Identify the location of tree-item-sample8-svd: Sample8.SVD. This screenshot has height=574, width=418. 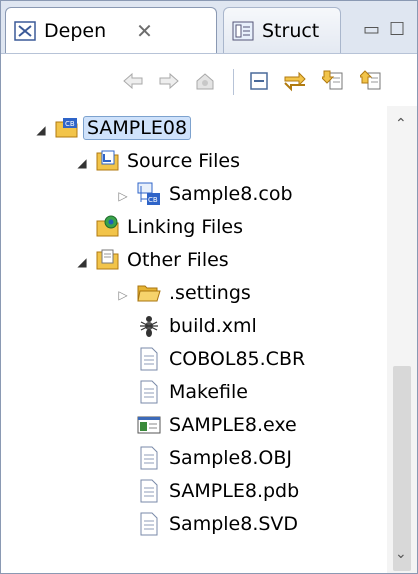
(194, 526).